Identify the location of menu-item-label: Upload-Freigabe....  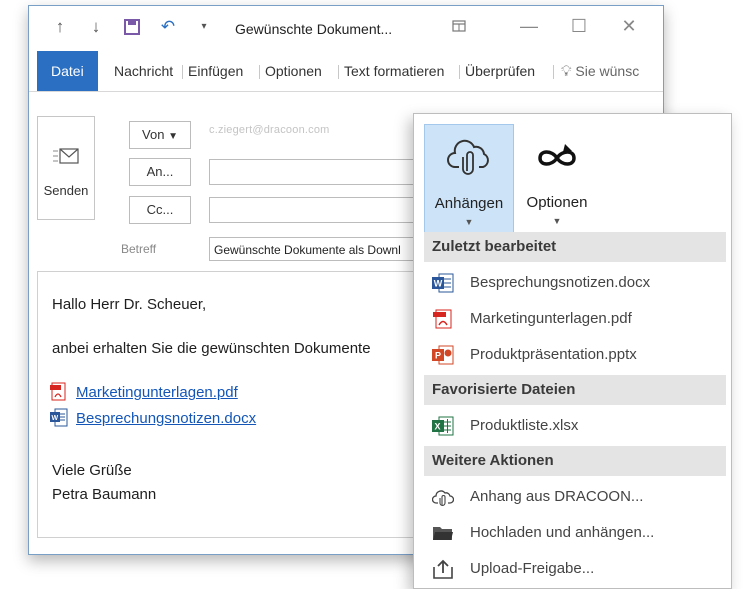
(532, 568).